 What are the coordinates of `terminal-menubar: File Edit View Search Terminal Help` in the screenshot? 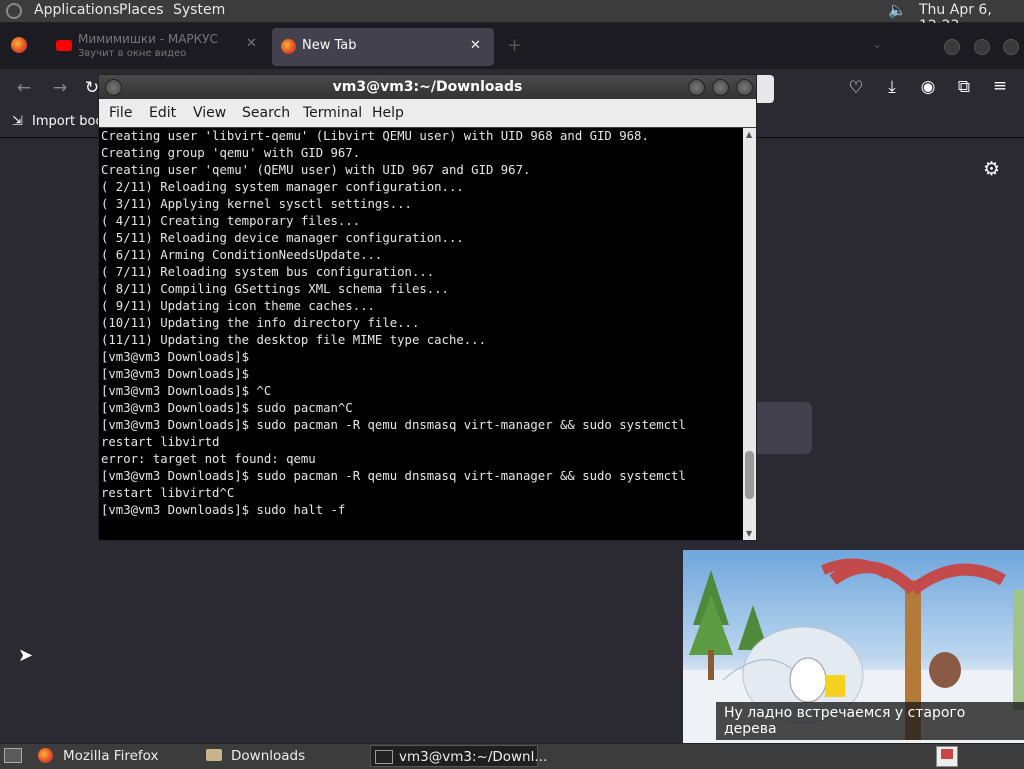 It's located at (427, 113).